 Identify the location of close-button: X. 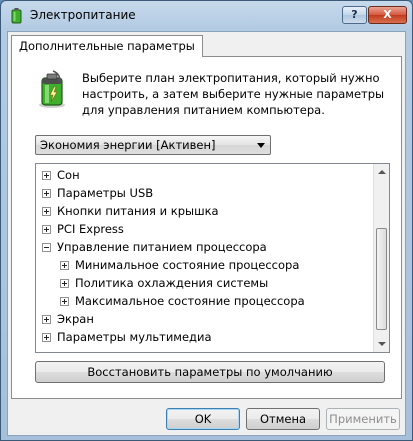
(387, 15).